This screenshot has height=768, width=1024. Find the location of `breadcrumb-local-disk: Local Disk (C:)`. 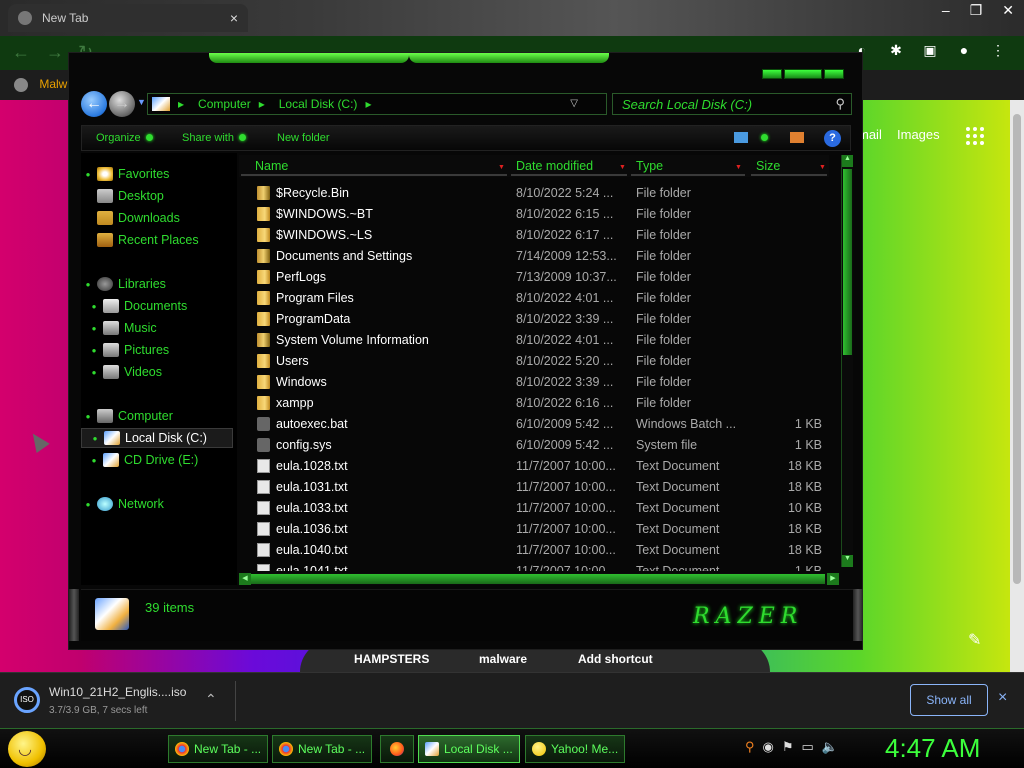

breadcrumb-local-disk: Local Disk (C:) is located at coordinates (318, 104).